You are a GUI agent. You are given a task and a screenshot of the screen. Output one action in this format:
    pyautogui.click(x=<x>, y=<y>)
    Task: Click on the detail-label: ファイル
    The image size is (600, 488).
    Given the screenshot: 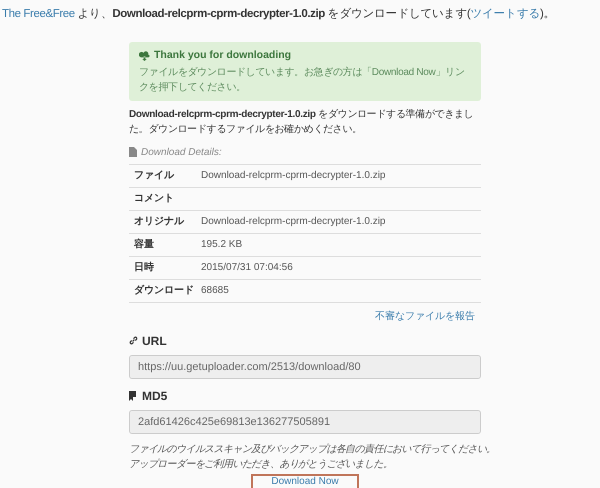 What is the action you would take?
    pyautogui.click(x=164, y=176)
    